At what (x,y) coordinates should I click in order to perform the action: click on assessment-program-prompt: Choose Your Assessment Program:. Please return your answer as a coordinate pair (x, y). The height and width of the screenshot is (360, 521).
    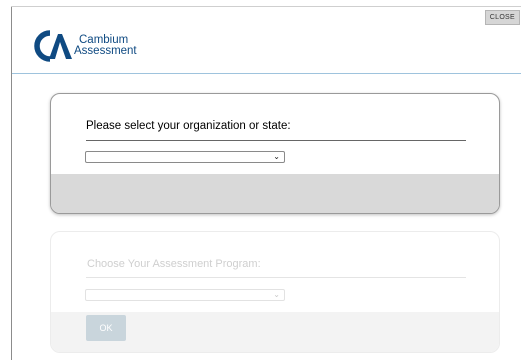
    Looking at the image, I should click on (174, 264).